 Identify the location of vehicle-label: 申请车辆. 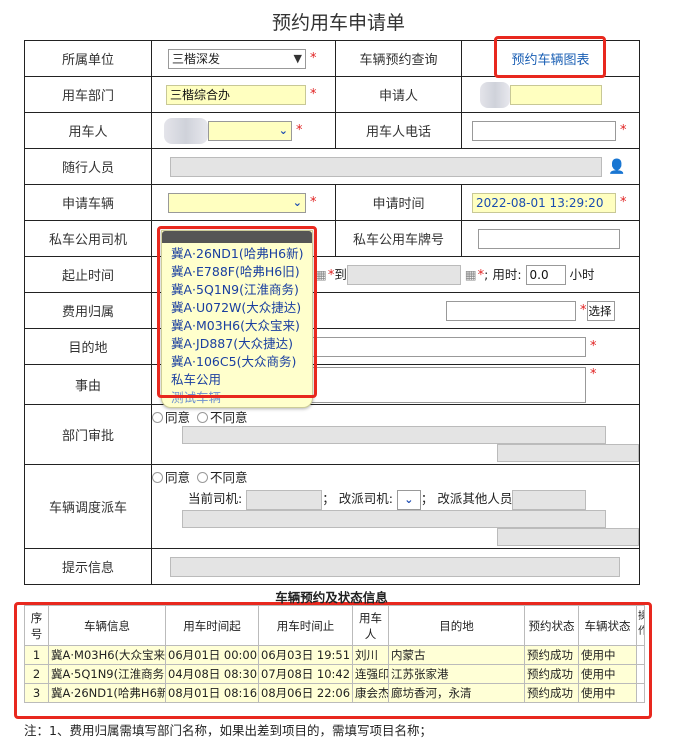
(88, 202).